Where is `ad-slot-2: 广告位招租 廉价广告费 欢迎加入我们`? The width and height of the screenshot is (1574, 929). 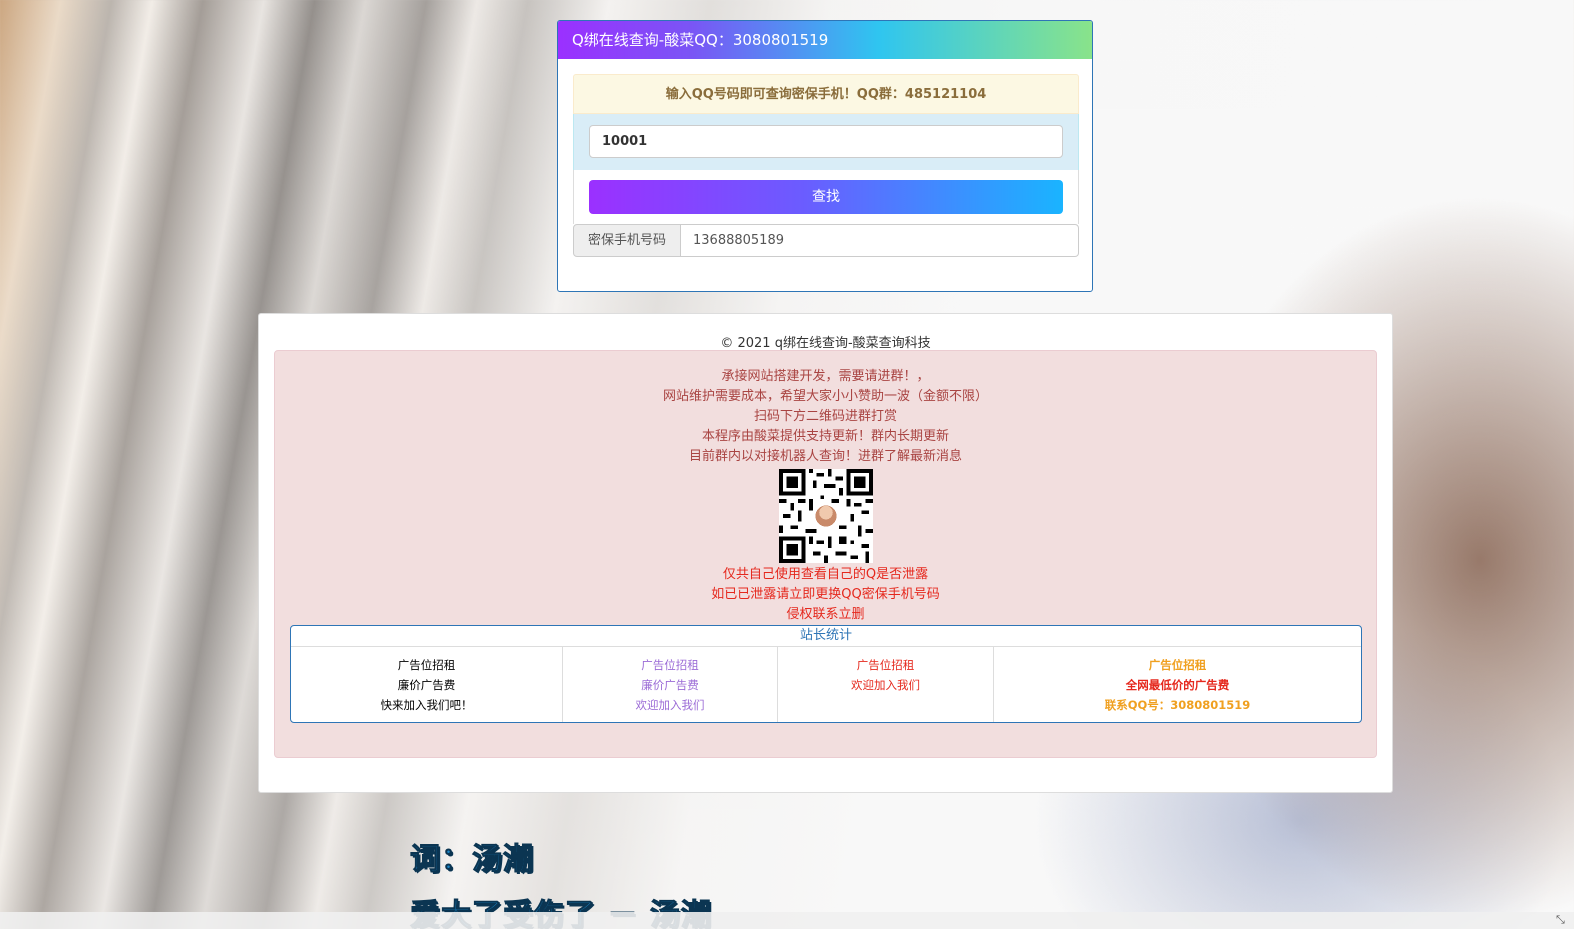 ad-slot-2: 广告位招租 廉价广告费 欢迎加入我们 is located at coordinates (670, 684).